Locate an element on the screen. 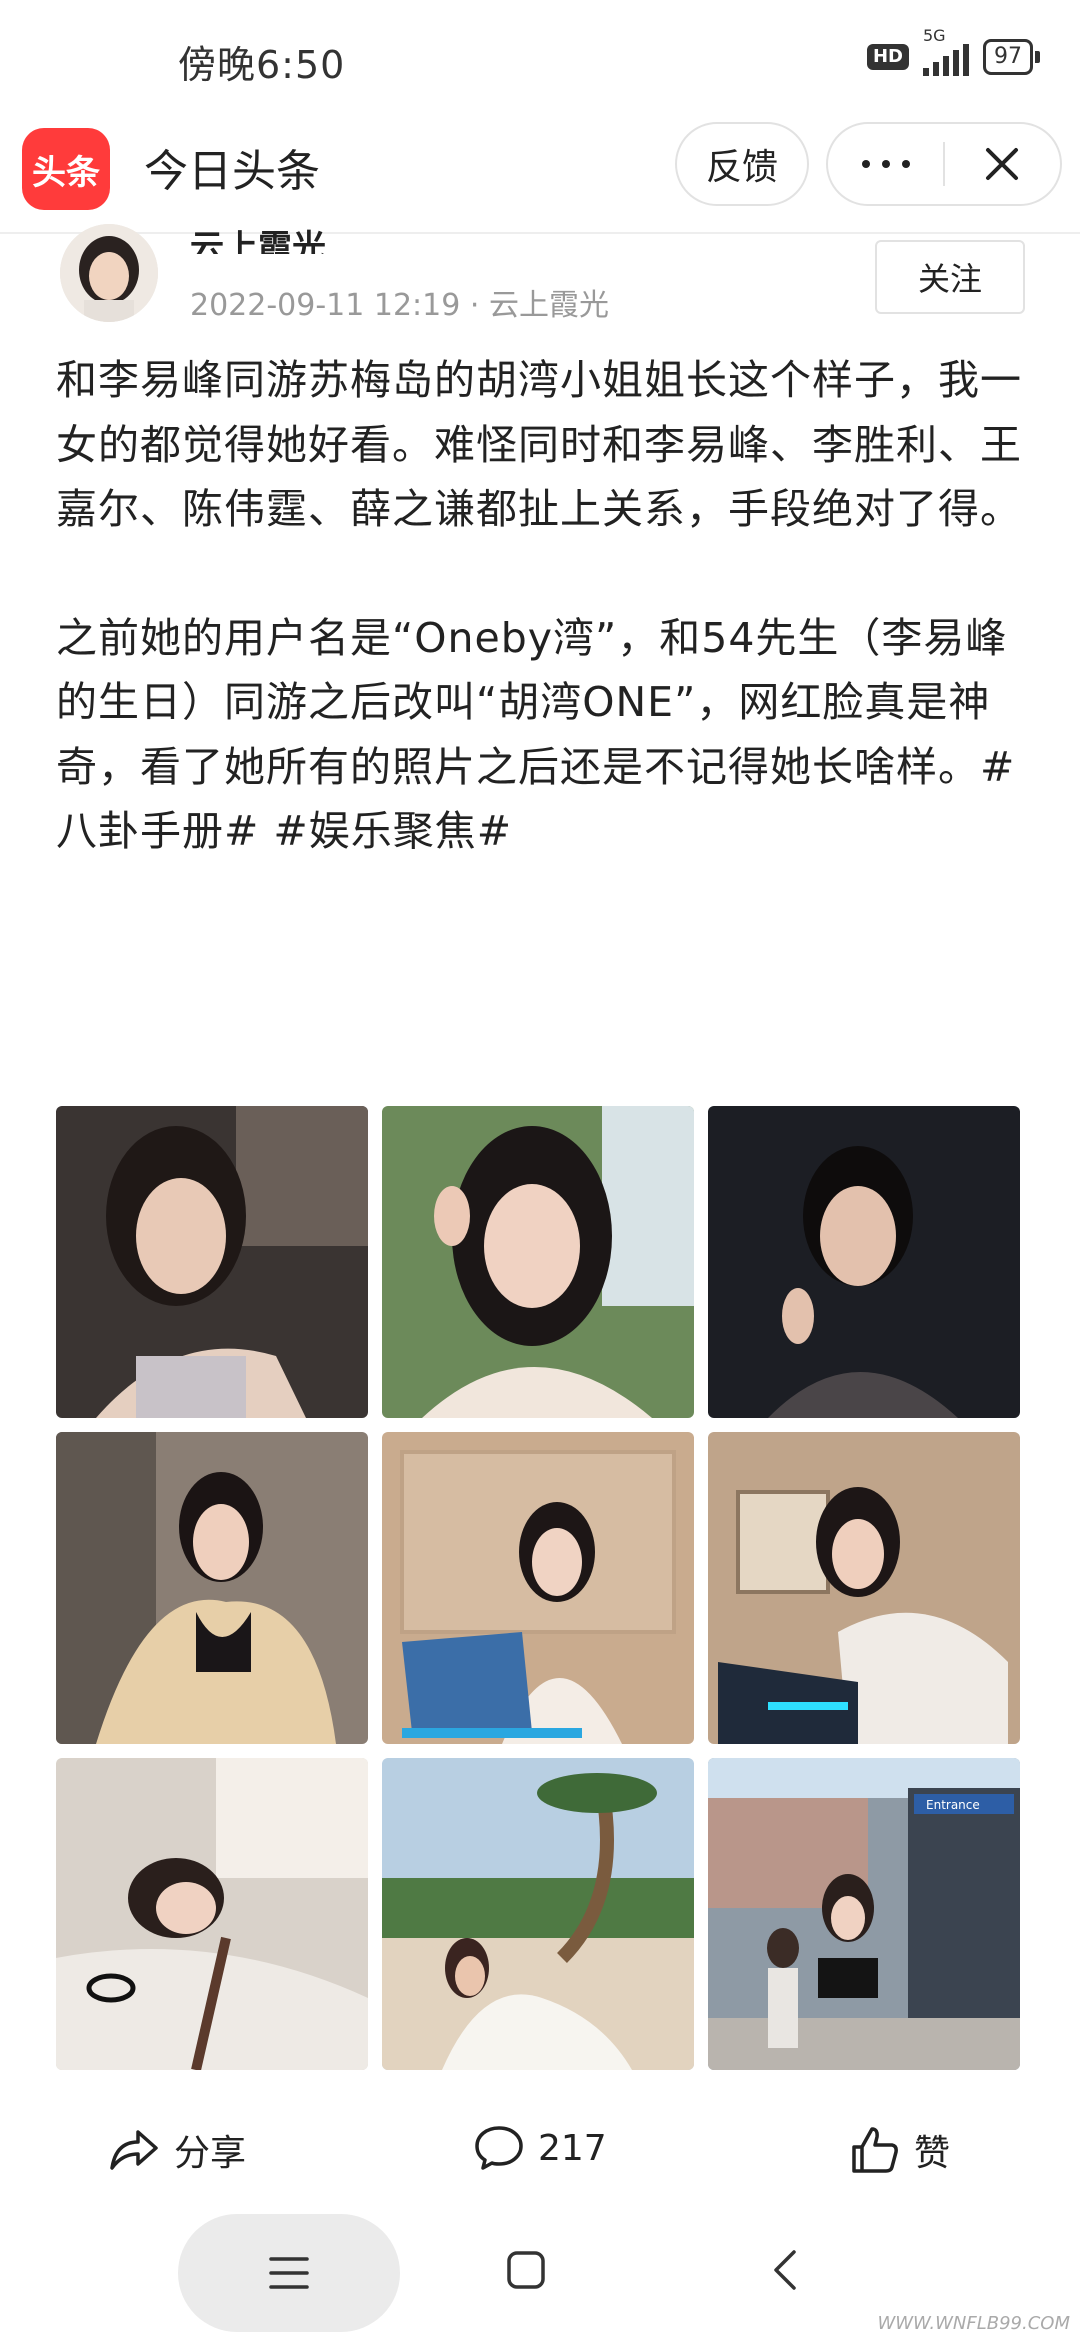  close-icon is located at coordinates (1002, 164).